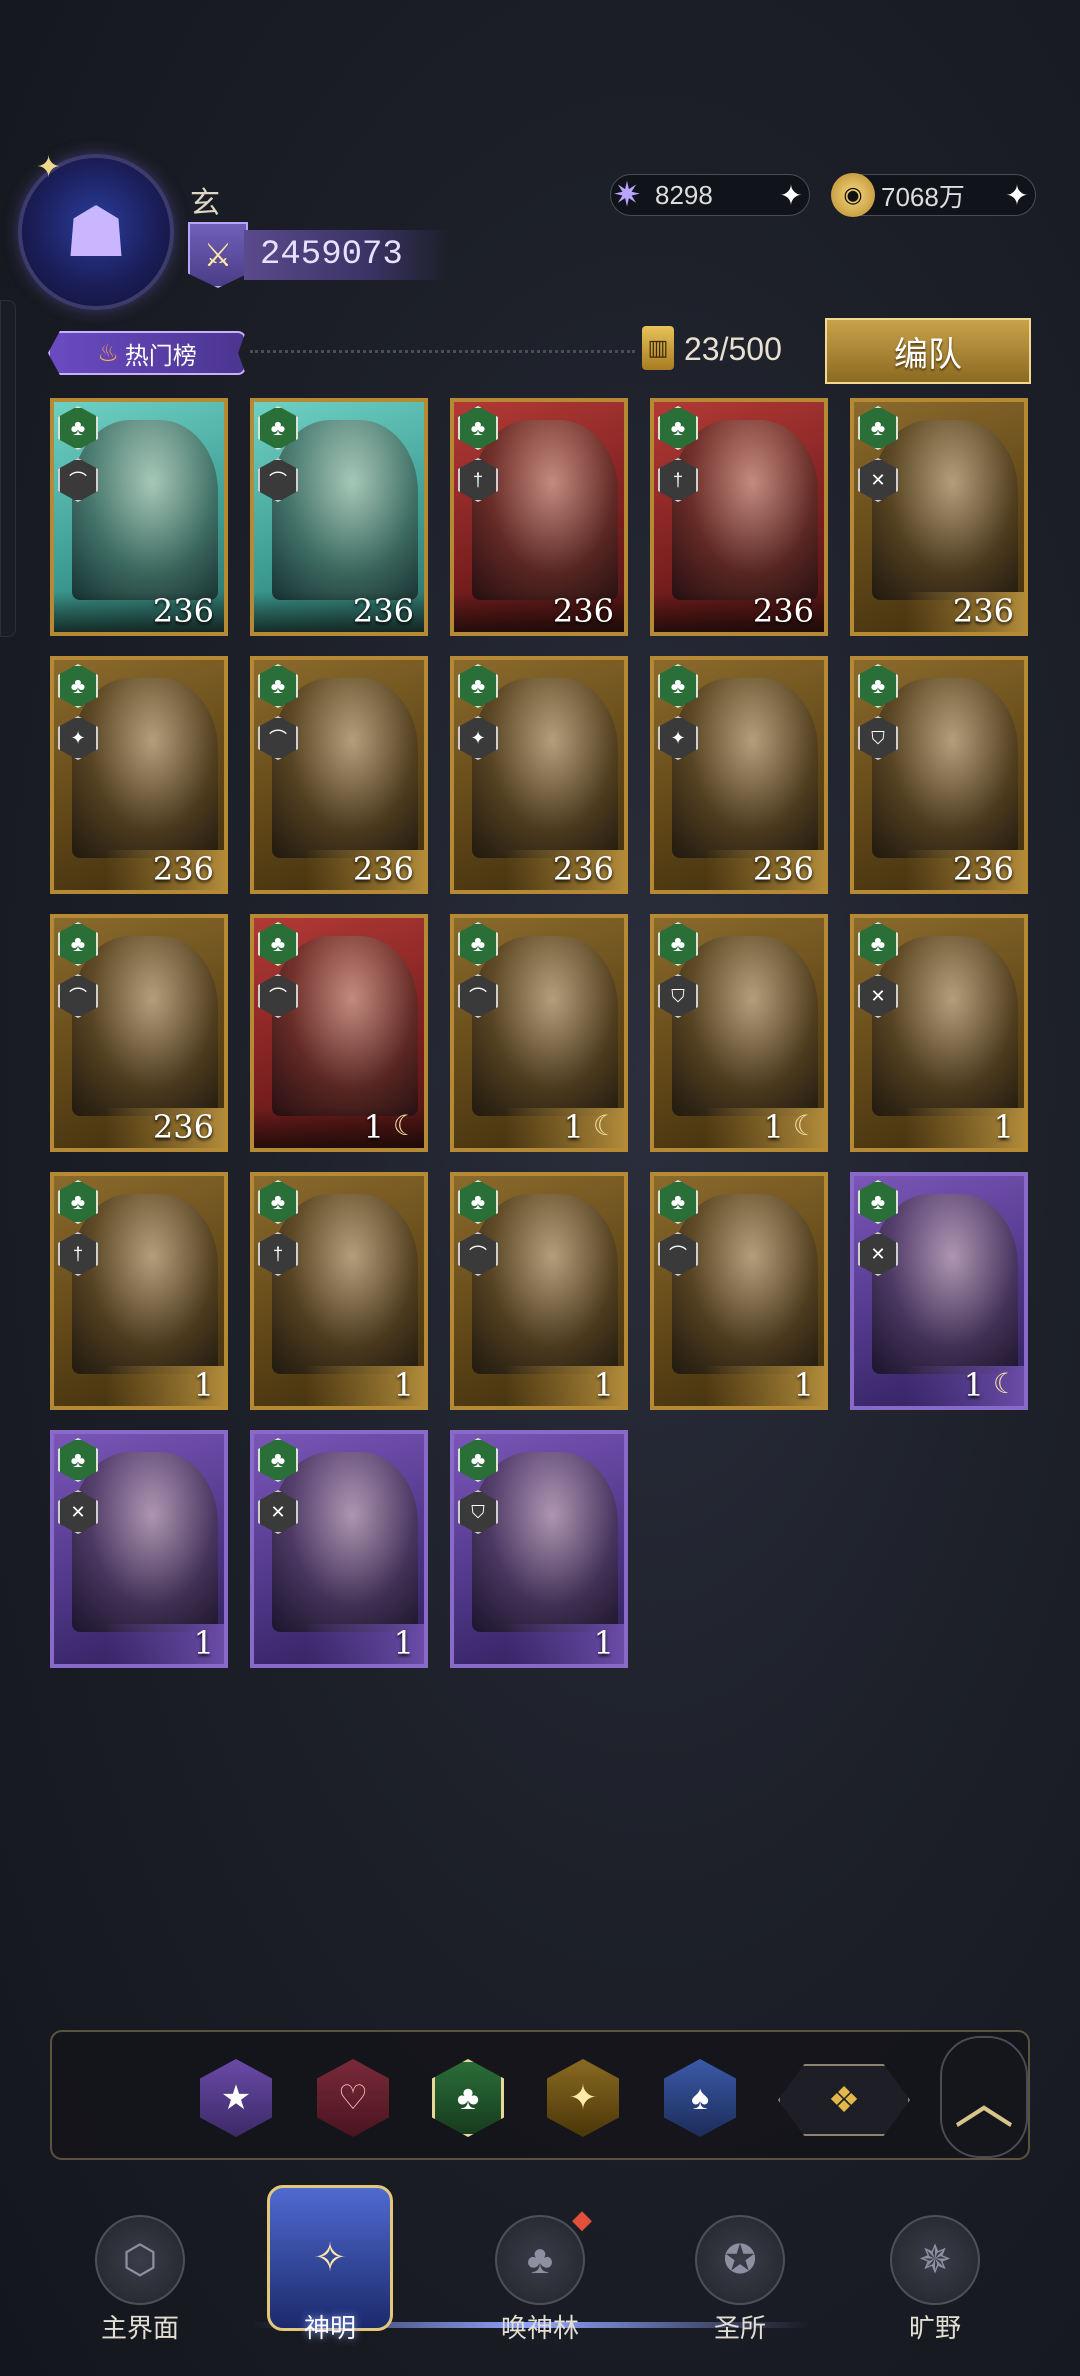 The width and height of the screenshot is (1080, 2376). What do you see at coordinates (8, 468) in the screenshot?
I see `side-drawer-handle` at bounding box center [8, 468].